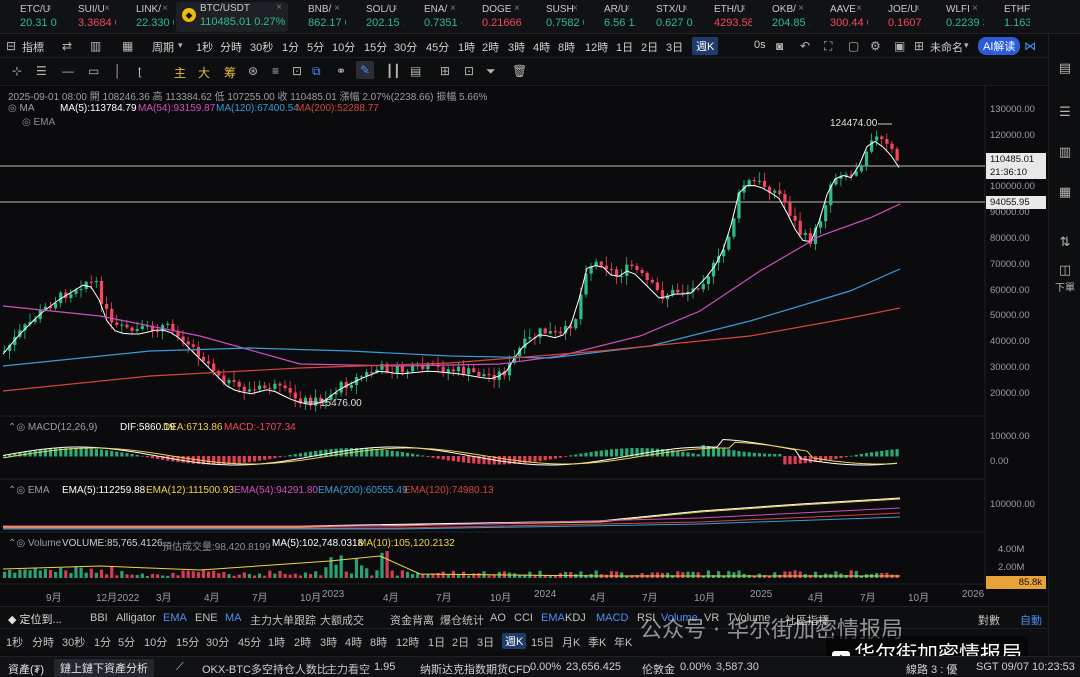  Describe the element at coordinates (875, 46) in the screenshot. I see `settings-icon: ⚙` at that location.